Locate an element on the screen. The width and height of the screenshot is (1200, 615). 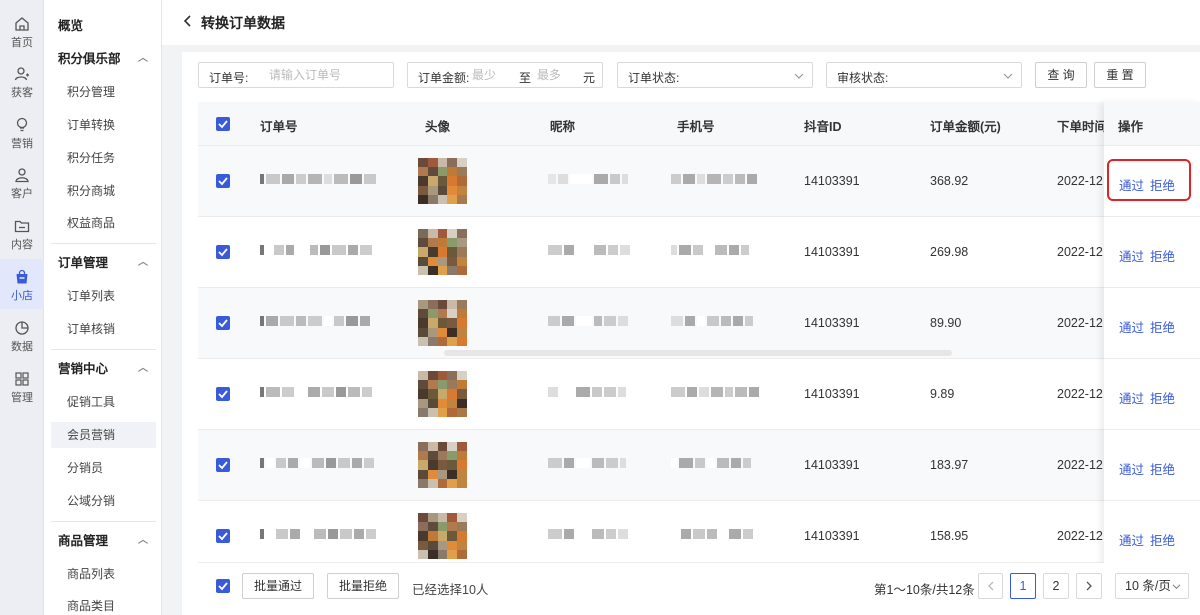
horizontal-scrollbar is located at coordinates (698, 353).